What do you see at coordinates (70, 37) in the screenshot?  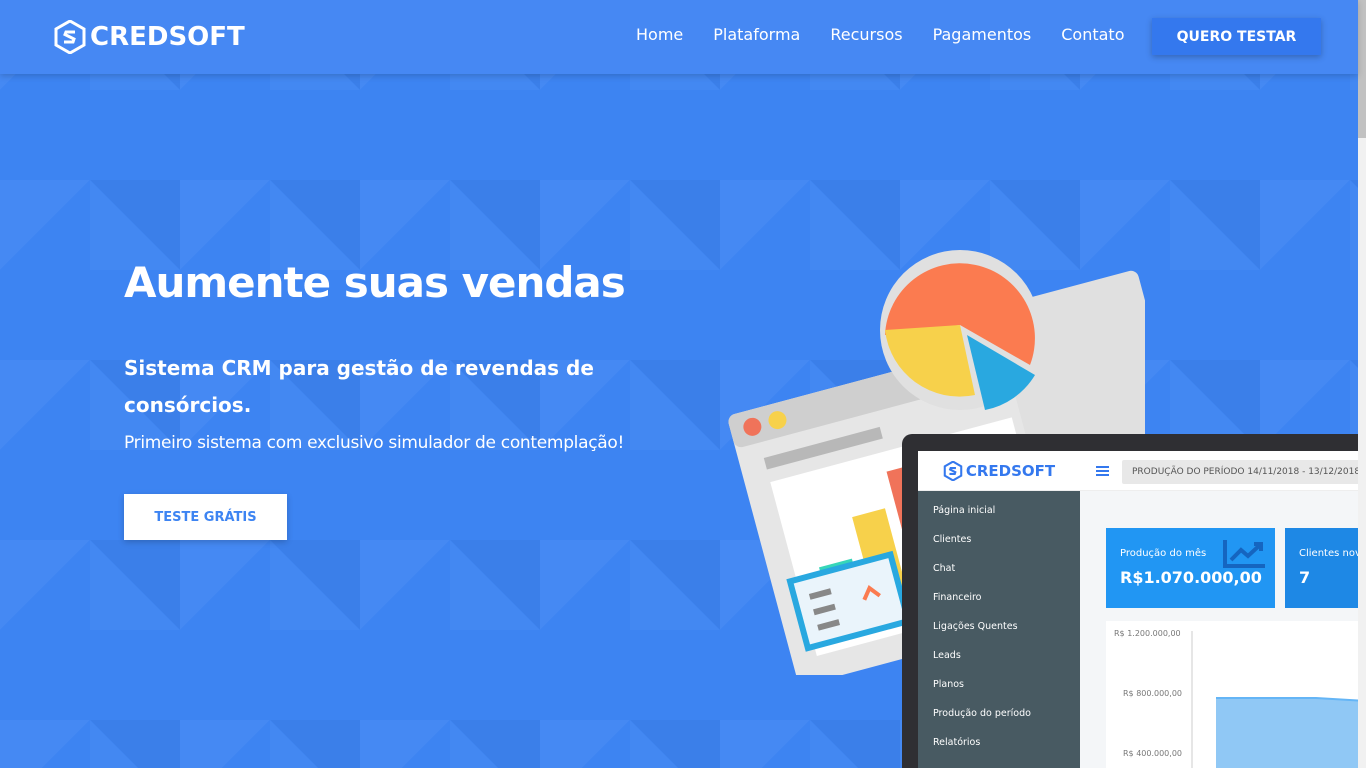 I see `logo-shield-icon` at bounding box center [70, 37].